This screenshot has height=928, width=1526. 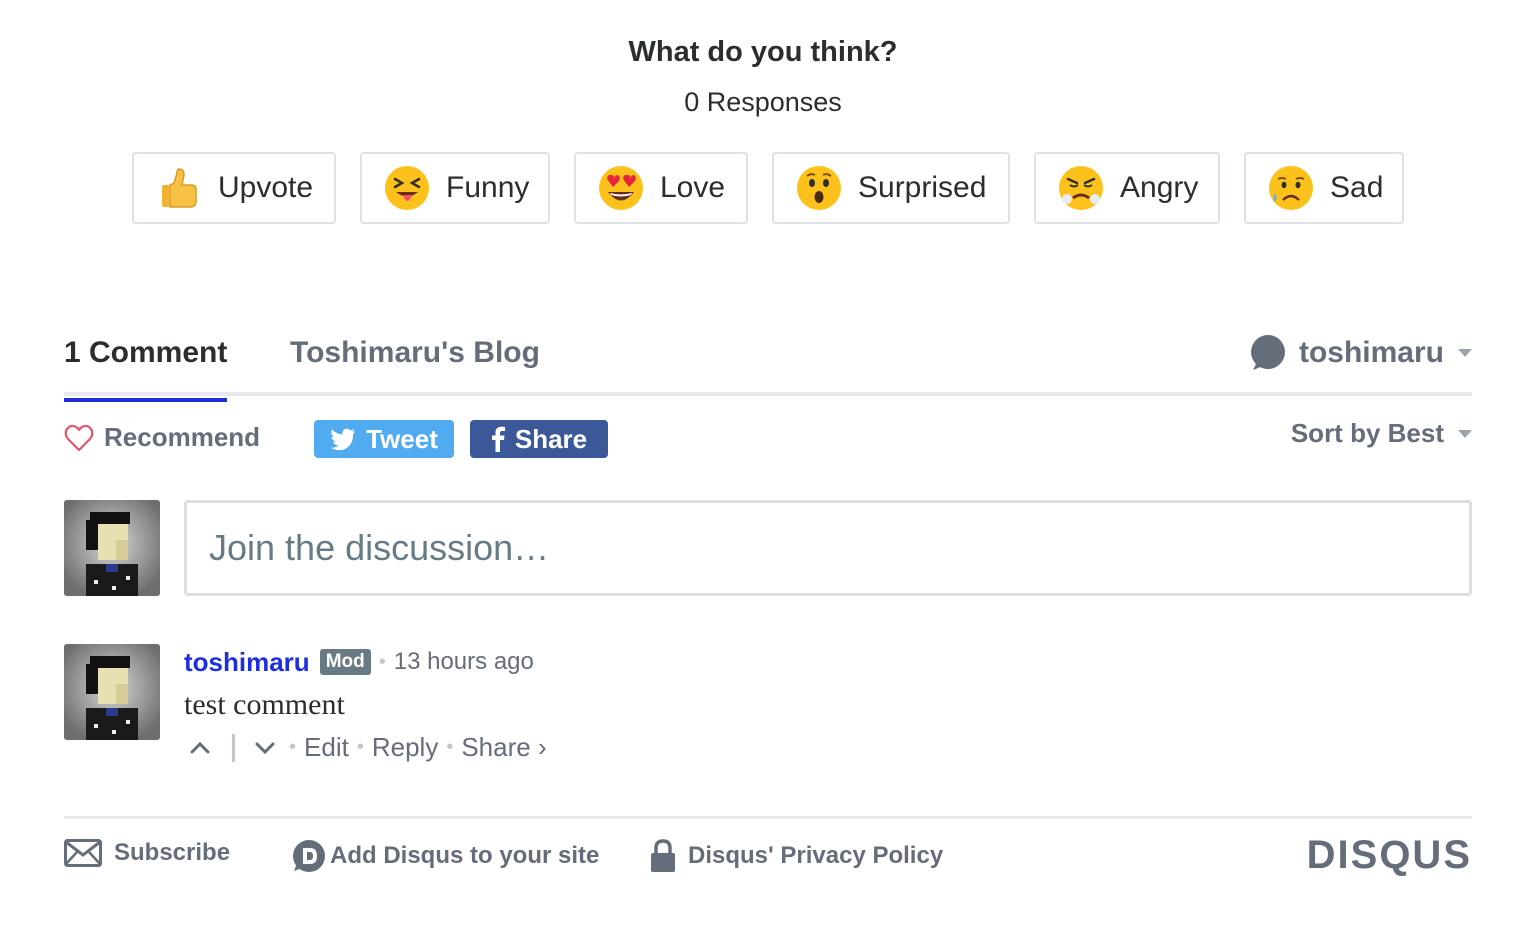 I want to click on vote-divider, so click(x=233, y=747).